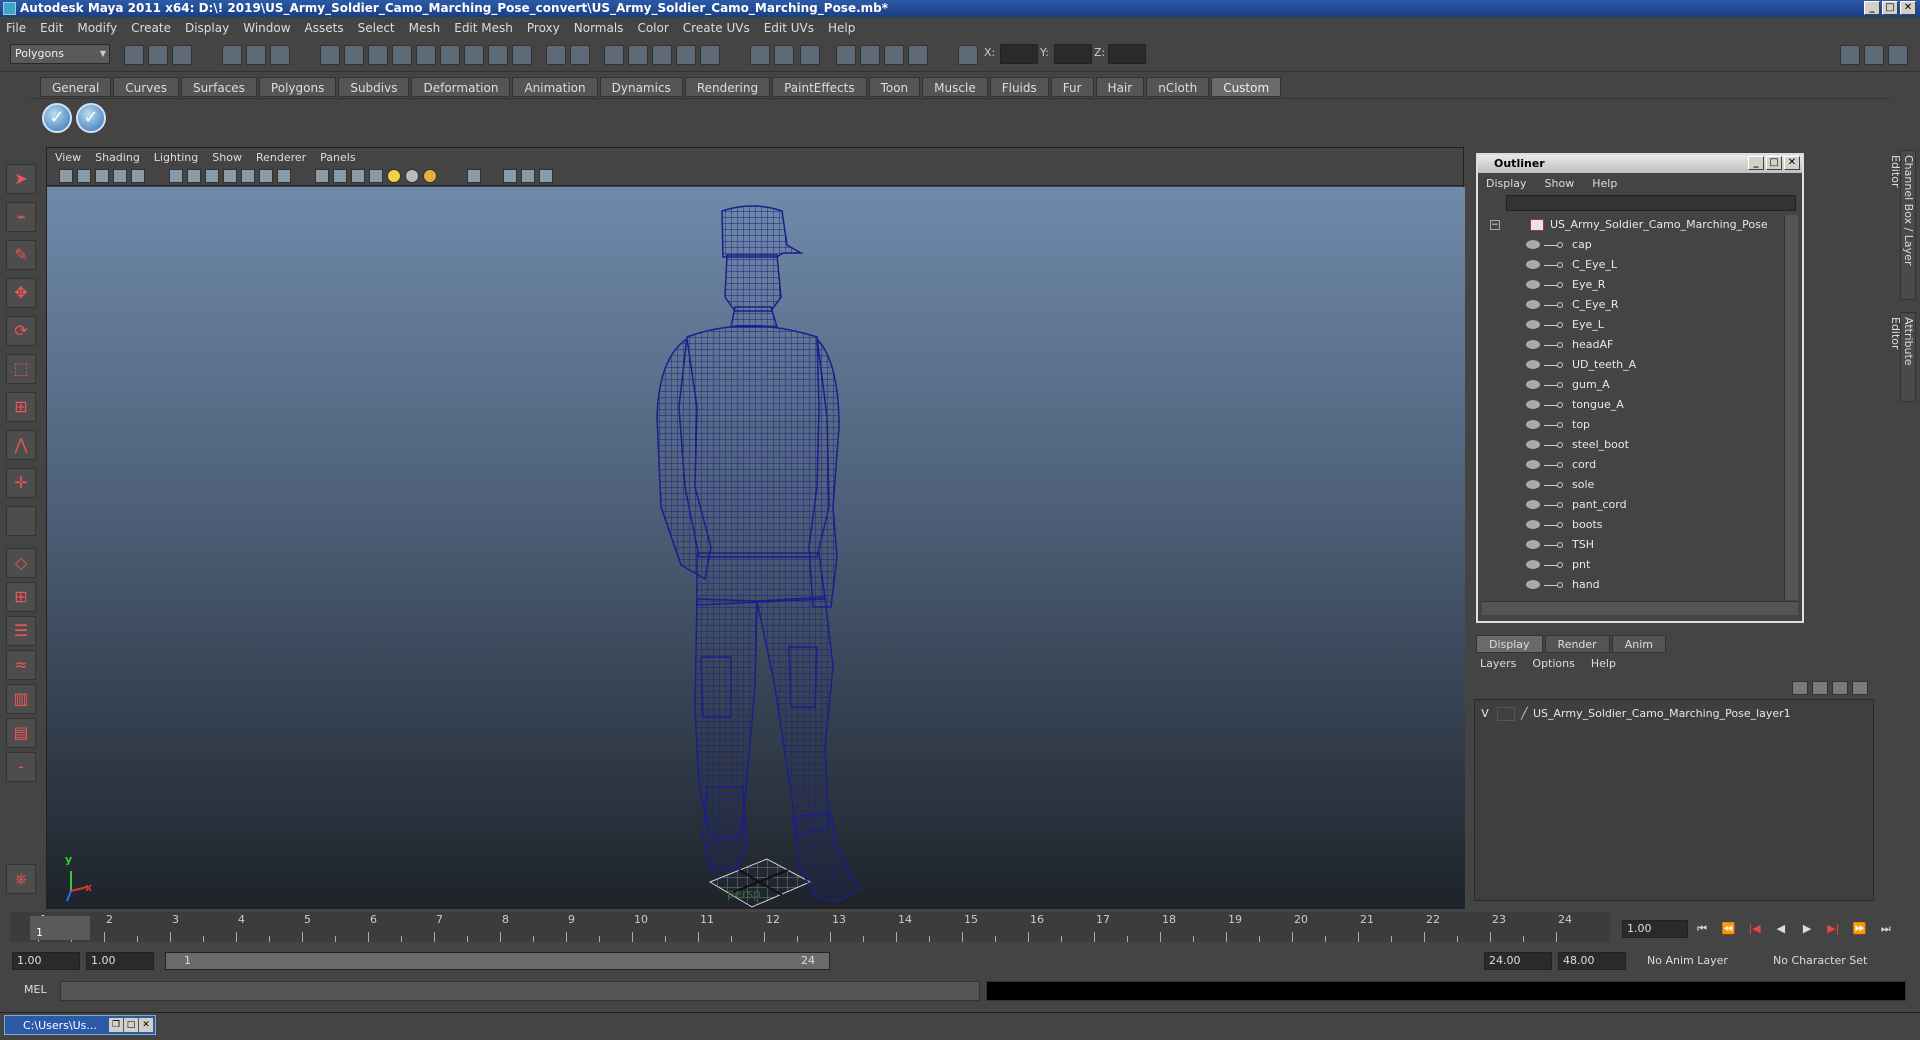  Describe the element at coordinates (1498, 663) in the screenshot. I see `layer-menu-layers: Layers` at that location.